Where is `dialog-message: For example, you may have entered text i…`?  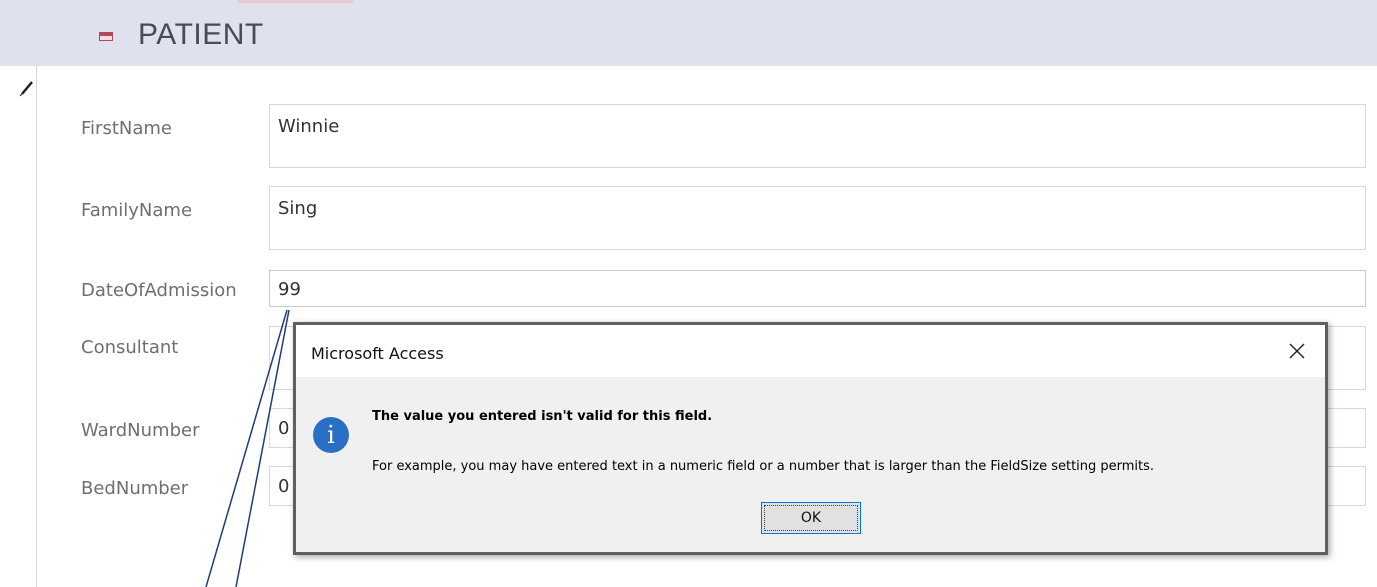 dialog-message: For example, you may have entered text i… is located at coordinates (763, 466).